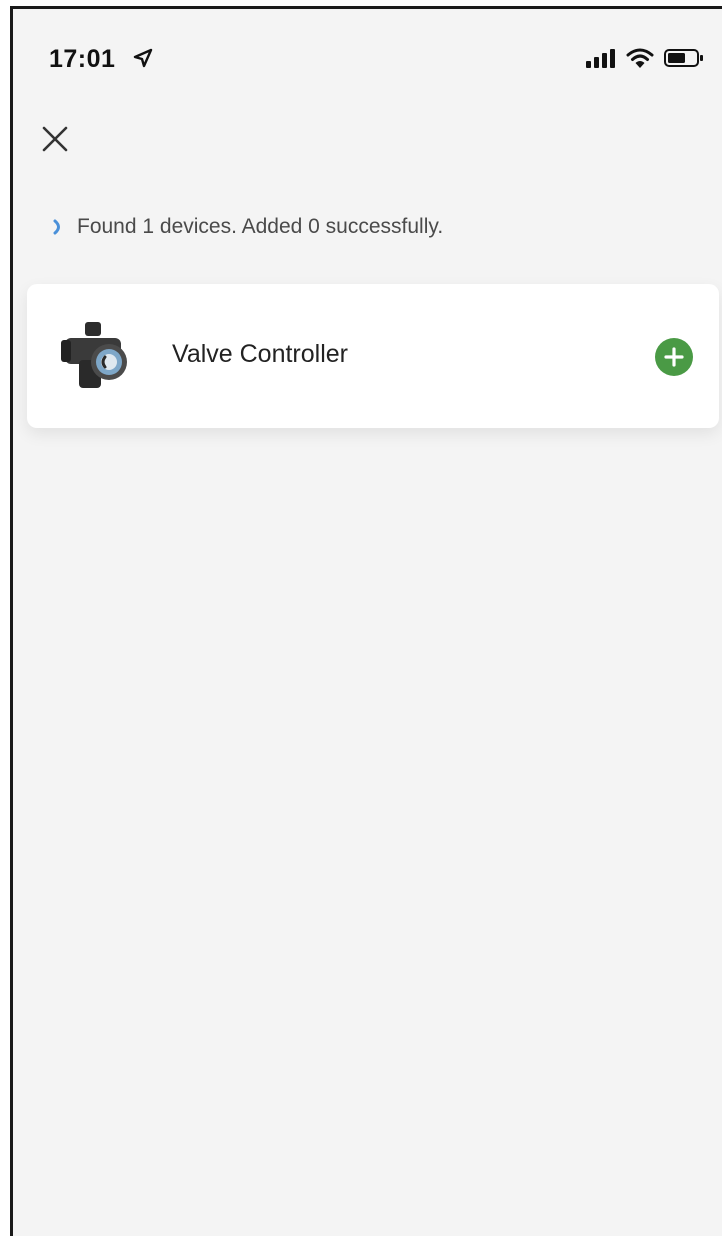 The width and height of the screenshot is (722, 1242). What do you see at coordinates (82, 59) in the screenshot?
I see `status-time: 17:01` at bounding box center [82, 59].